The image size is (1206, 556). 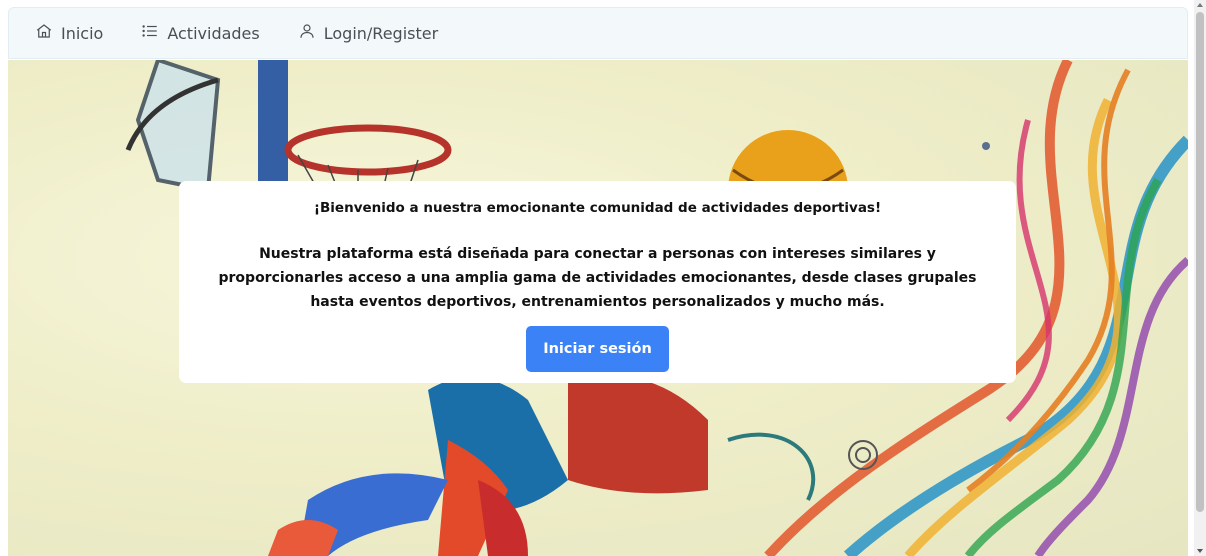 What do you see at coordinates (597, 349) in the screenshot?
I see `login-button: Iniciar sesión` at bounding box center [597, 349].